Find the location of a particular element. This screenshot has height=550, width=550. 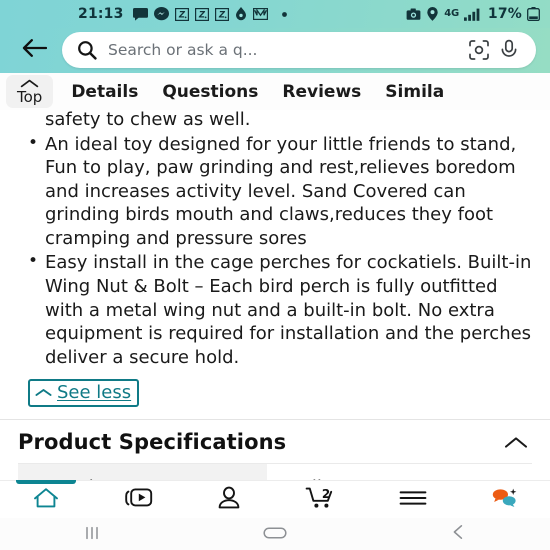

home-icon is located at coordinates (46, 500).